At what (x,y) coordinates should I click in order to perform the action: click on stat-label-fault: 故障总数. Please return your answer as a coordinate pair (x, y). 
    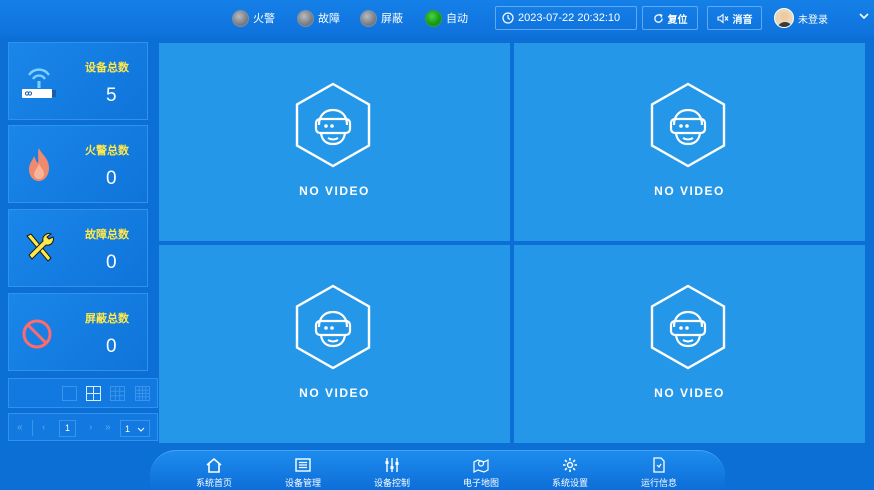
    Looking at the image, I should click on (107, 235).